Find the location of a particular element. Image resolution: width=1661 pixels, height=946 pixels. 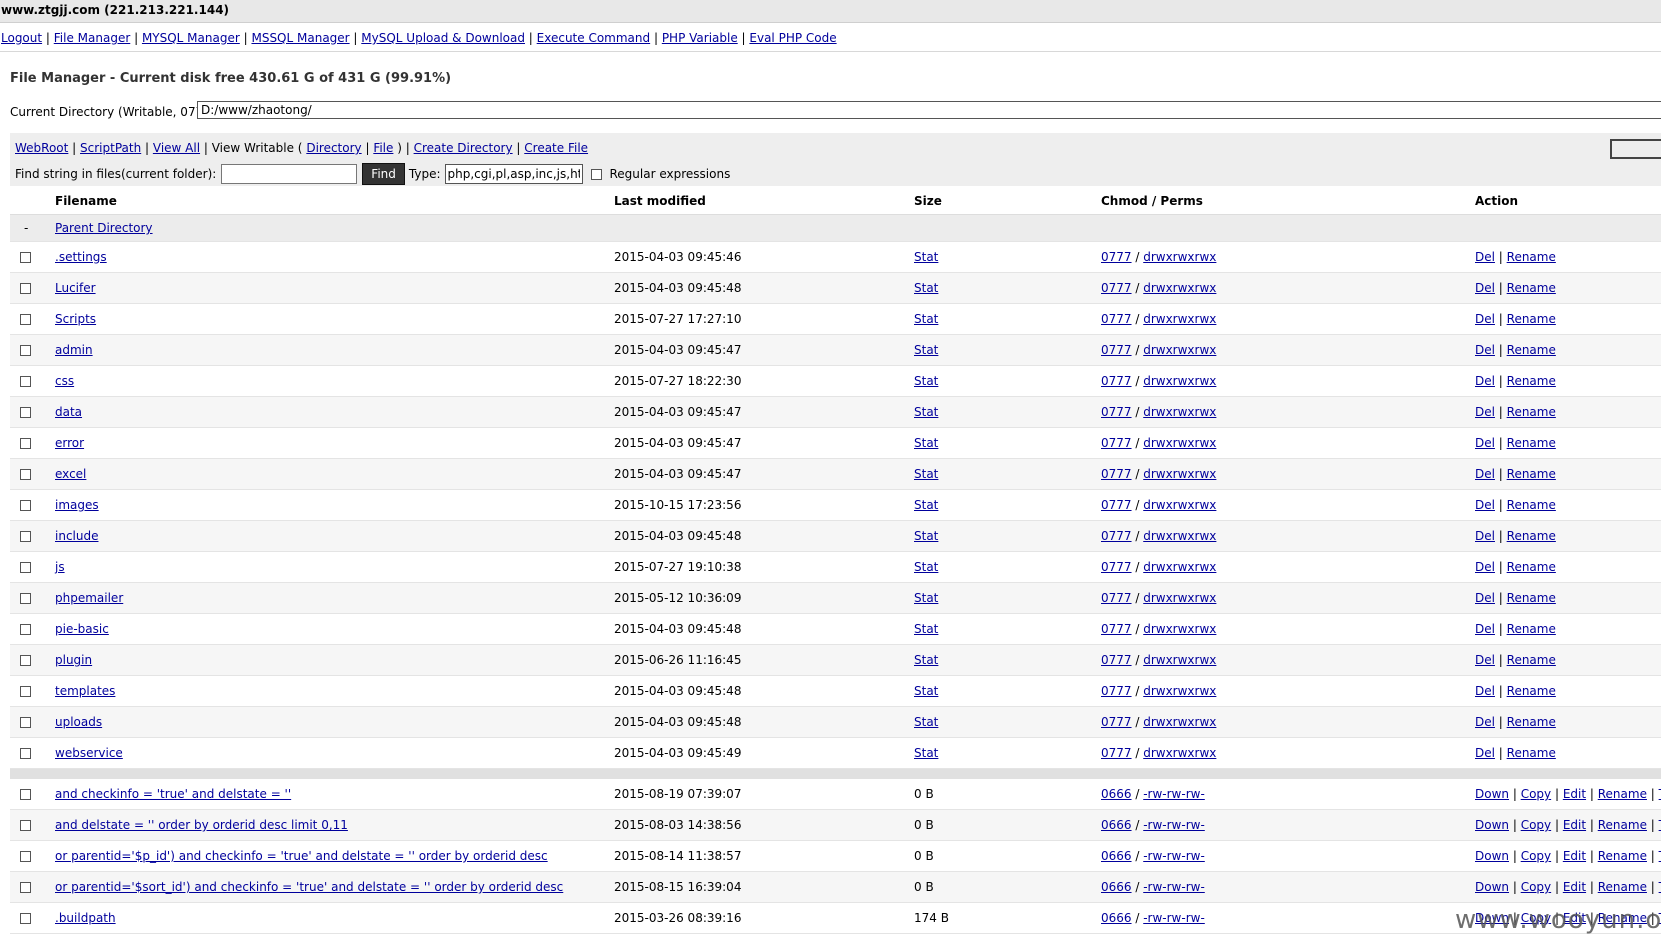

view-writable-file-link: File is located at coordinates (383, 148).